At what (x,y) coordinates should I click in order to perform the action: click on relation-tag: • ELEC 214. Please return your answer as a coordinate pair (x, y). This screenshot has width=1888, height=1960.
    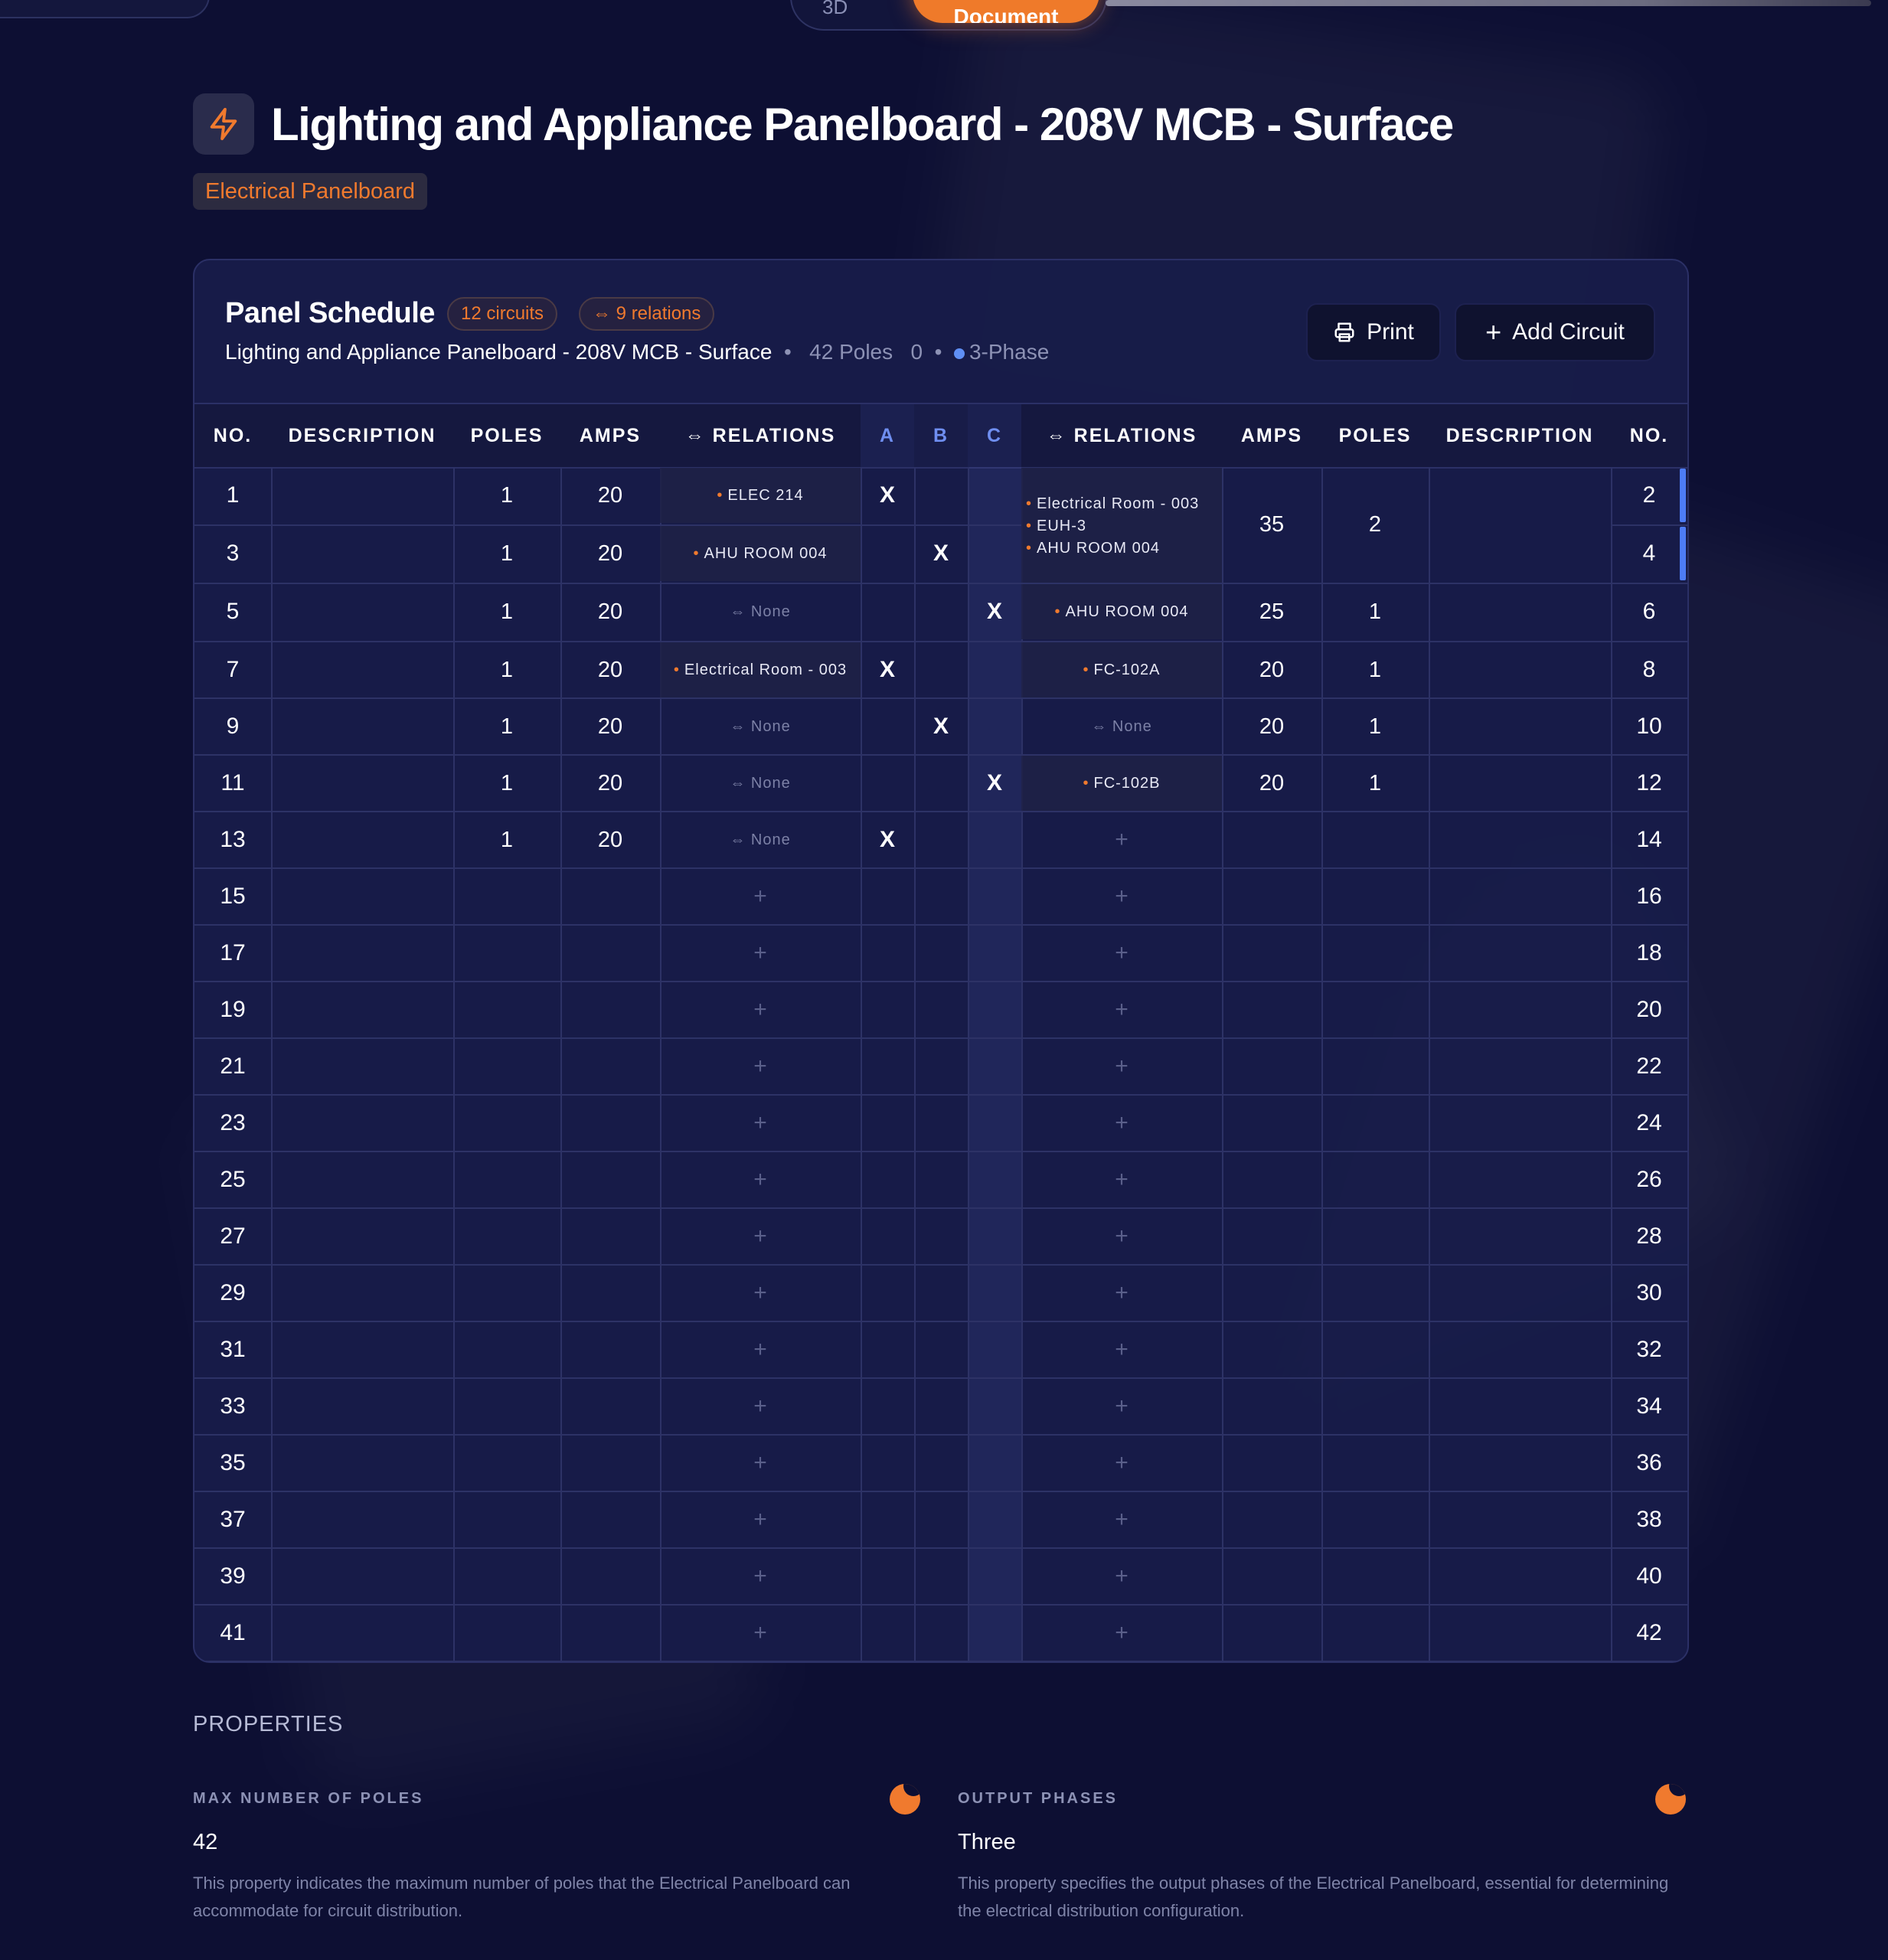
    Looking at the image, I should click on (760, 495).